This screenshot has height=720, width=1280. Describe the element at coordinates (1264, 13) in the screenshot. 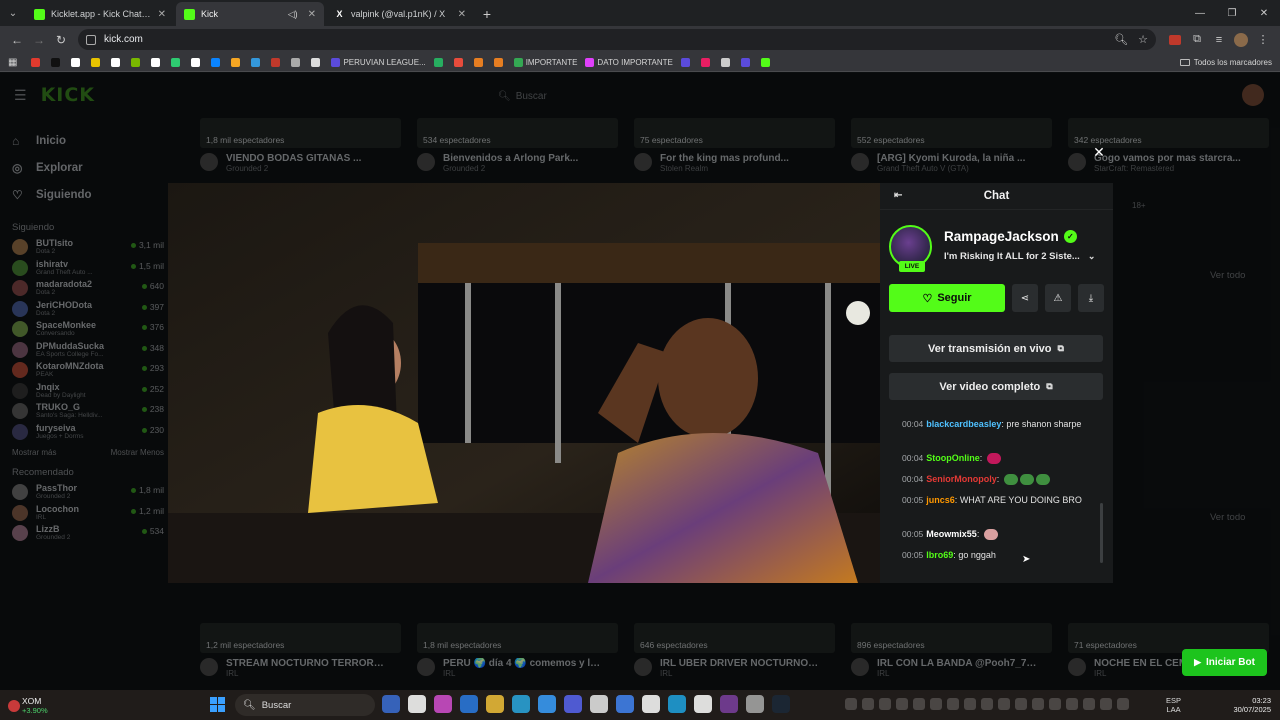

I see `close-window-icon: ✕` at that location.